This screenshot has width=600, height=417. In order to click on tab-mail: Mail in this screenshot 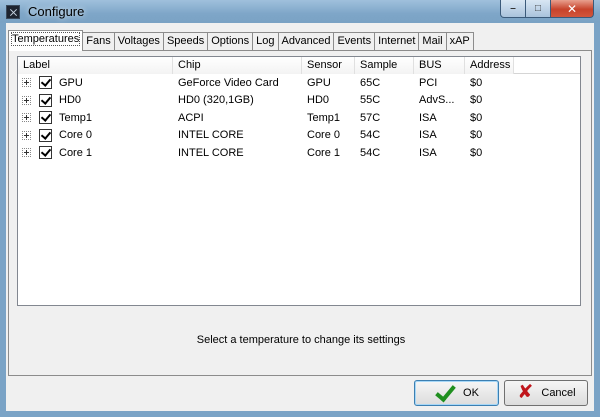, I will do `click(433, 41)`.